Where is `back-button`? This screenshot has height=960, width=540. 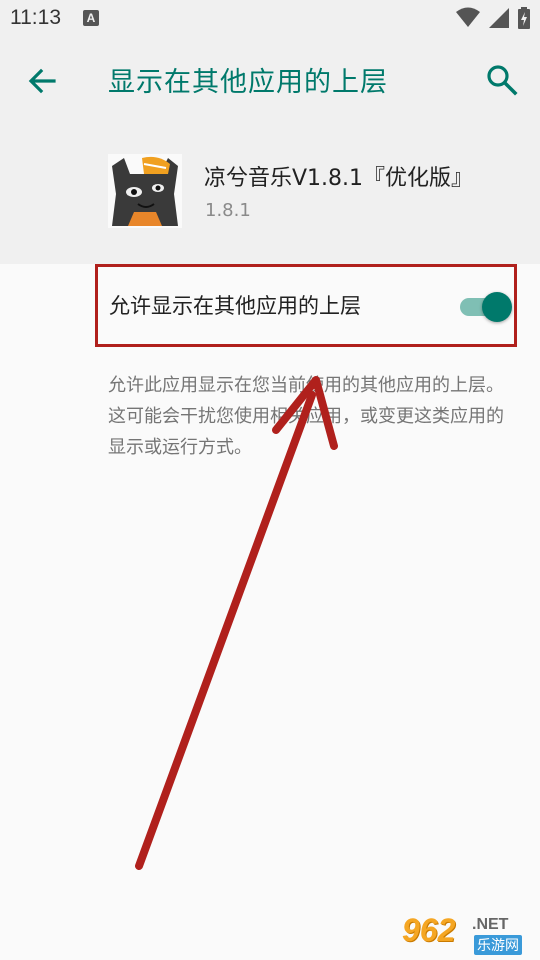
back-button is located at coordinates (42, 82).